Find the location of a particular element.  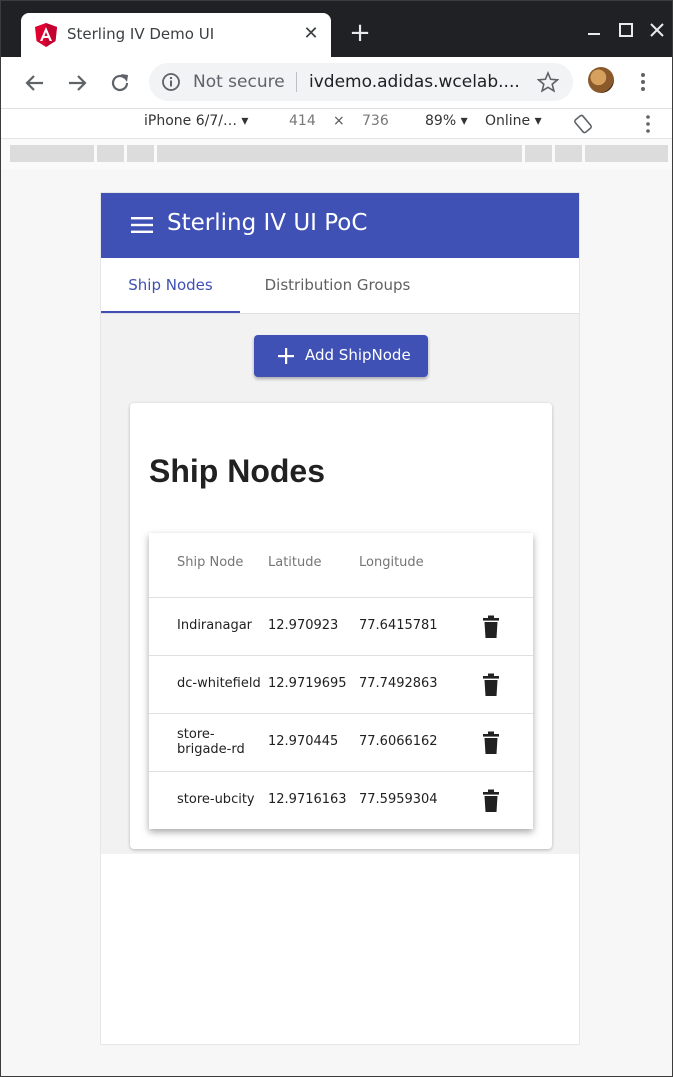

browser-menu-icon is located at coordinates (643, 82).